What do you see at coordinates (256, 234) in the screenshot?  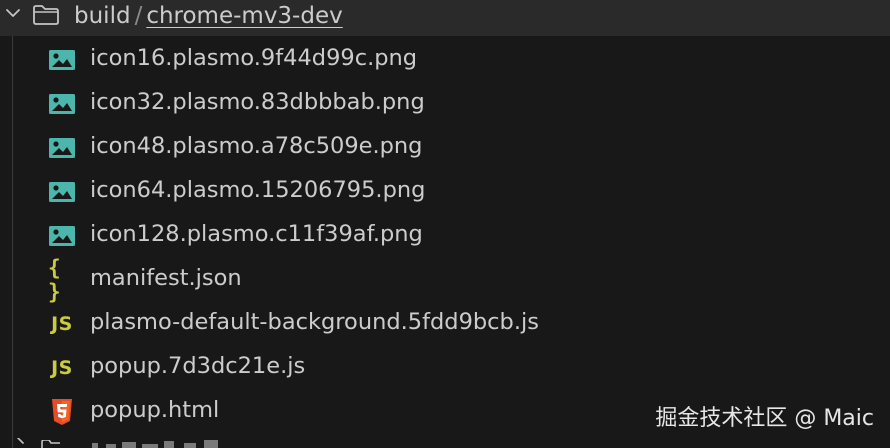 I see `file-name: icon128.plasmo.c11f39af.png` at bounding box center [256, 234].